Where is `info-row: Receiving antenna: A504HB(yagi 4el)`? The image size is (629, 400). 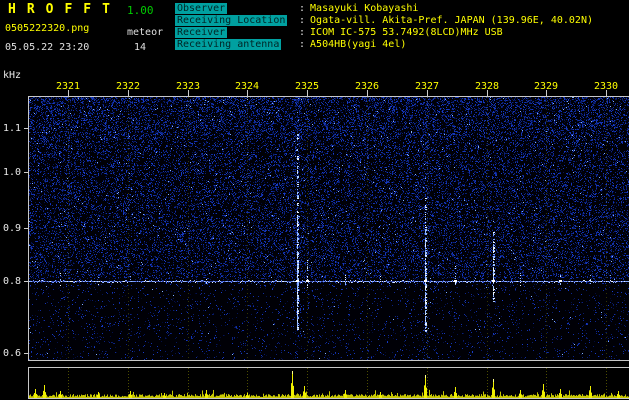
info-row: Receiving antenna: A504HB(yagi 4el) is located at coordinates (384, 45).